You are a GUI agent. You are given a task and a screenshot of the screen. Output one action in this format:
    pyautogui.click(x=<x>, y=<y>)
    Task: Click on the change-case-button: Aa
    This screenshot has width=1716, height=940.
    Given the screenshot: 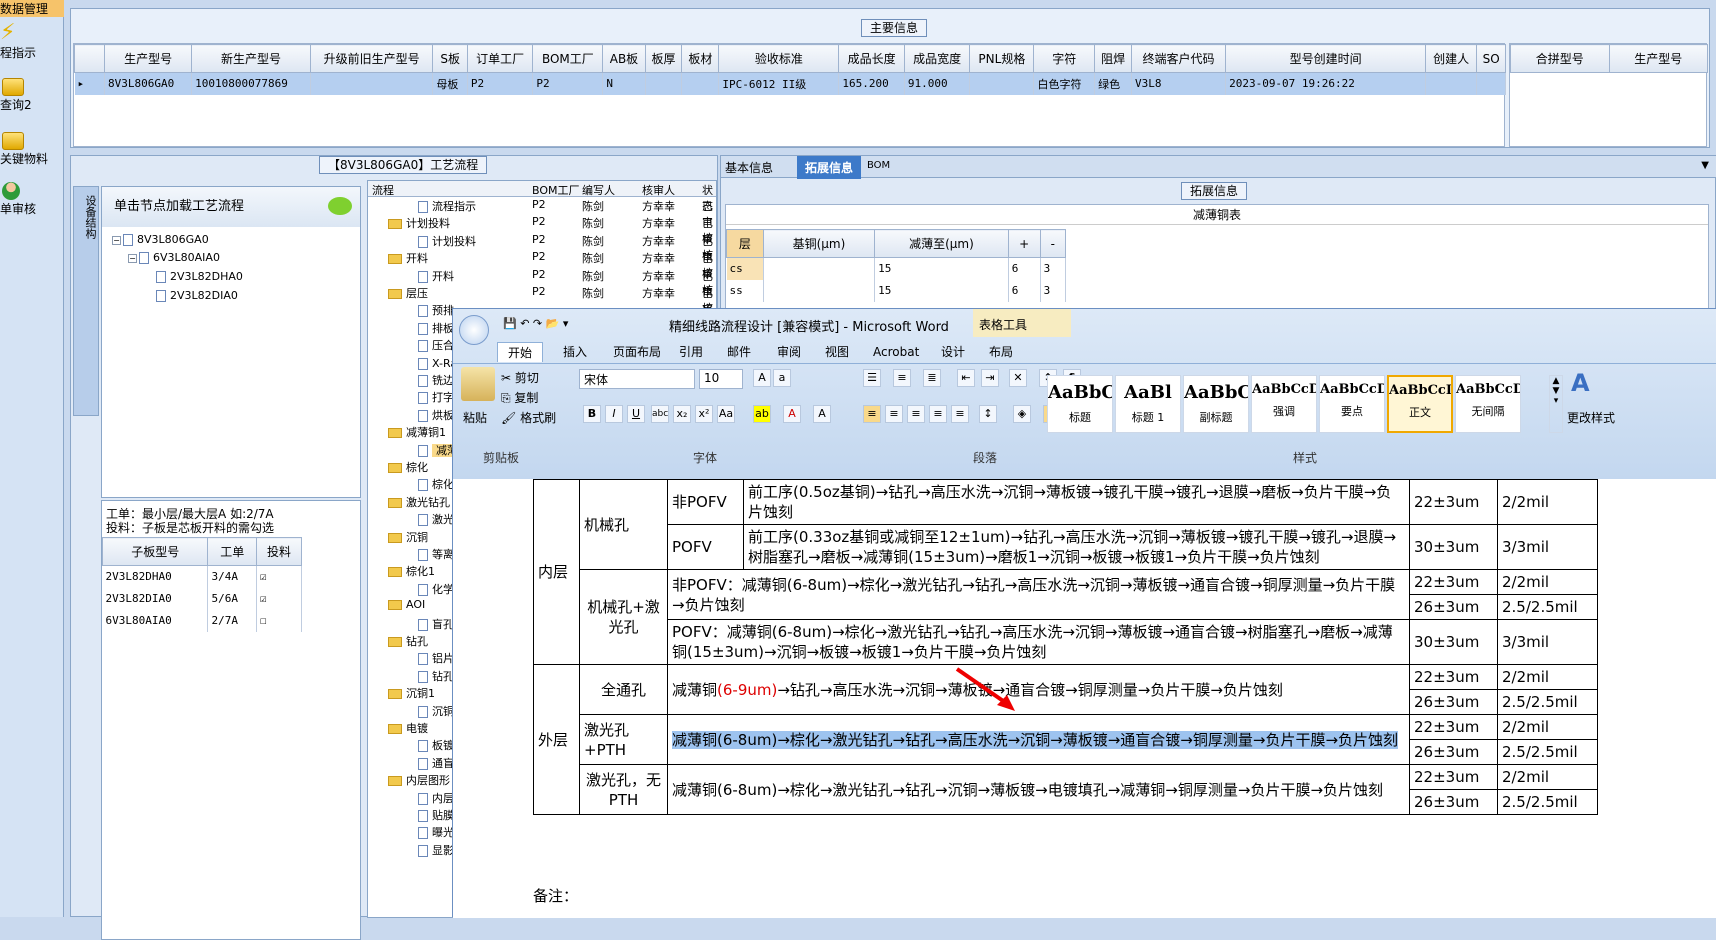 What is the action you would take?
    pyautogui.click(x=726, y=414)
    